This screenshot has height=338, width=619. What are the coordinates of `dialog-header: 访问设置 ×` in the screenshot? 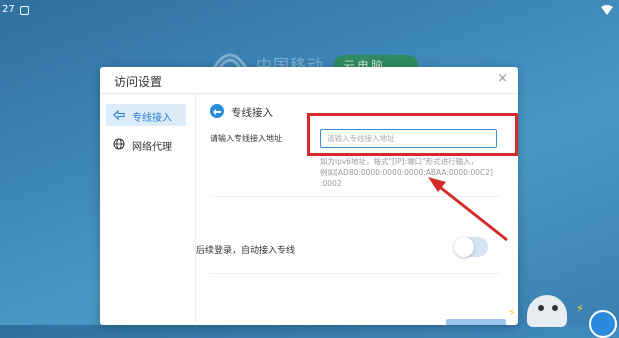 It's located at (309, 80).